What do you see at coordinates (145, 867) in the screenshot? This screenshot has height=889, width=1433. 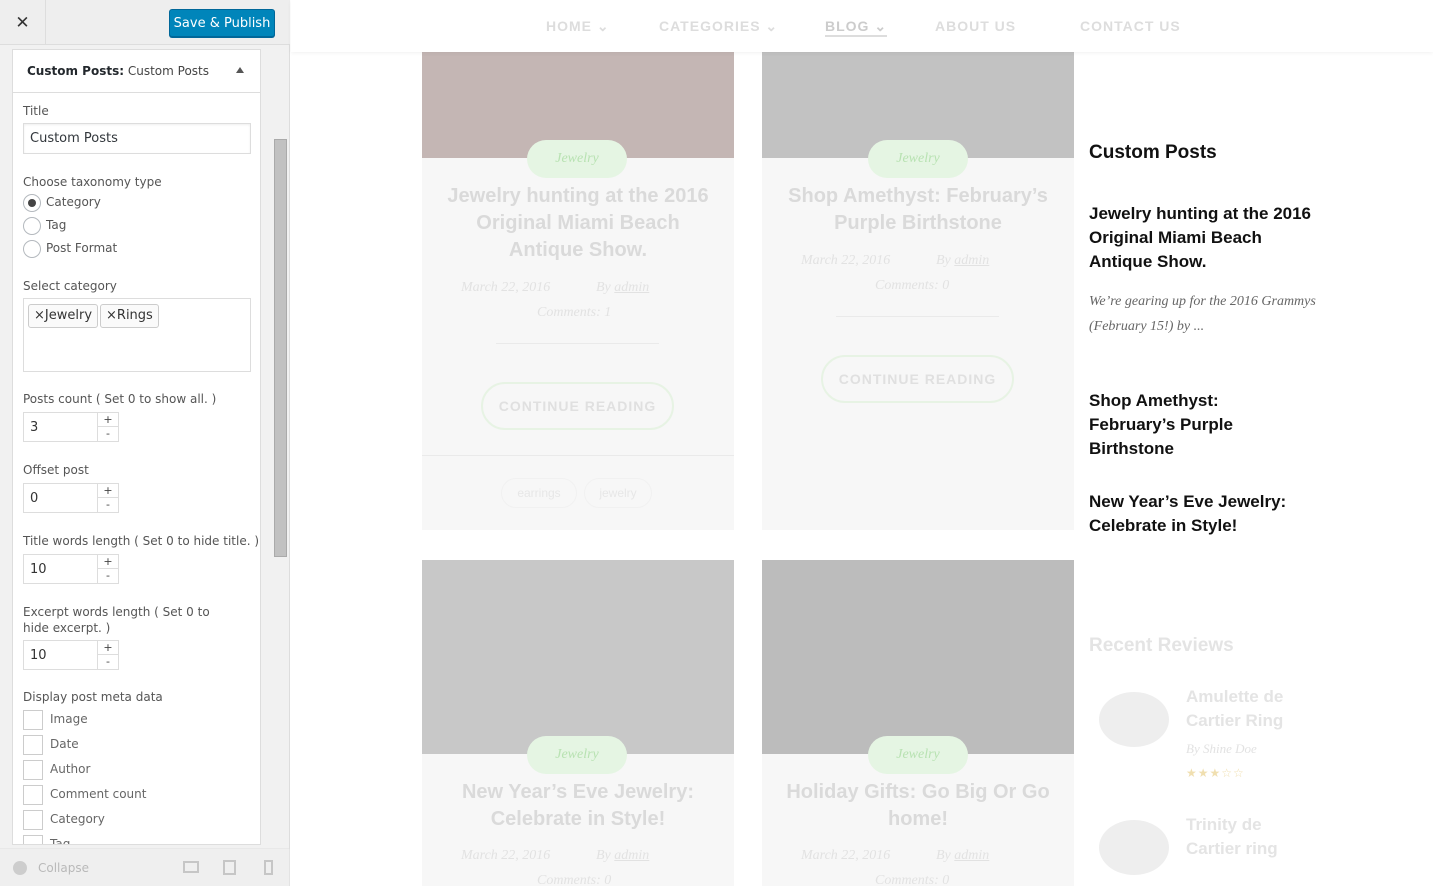 I see `customizer-footer: Collapse` at bounding box center [145, 867].